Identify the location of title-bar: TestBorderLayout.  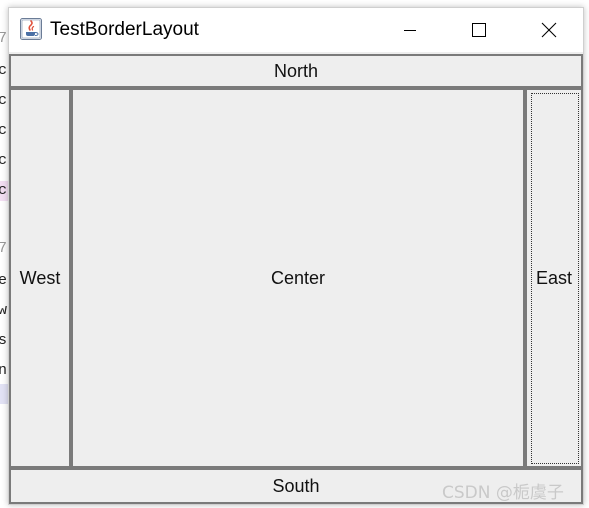
(296, 30).